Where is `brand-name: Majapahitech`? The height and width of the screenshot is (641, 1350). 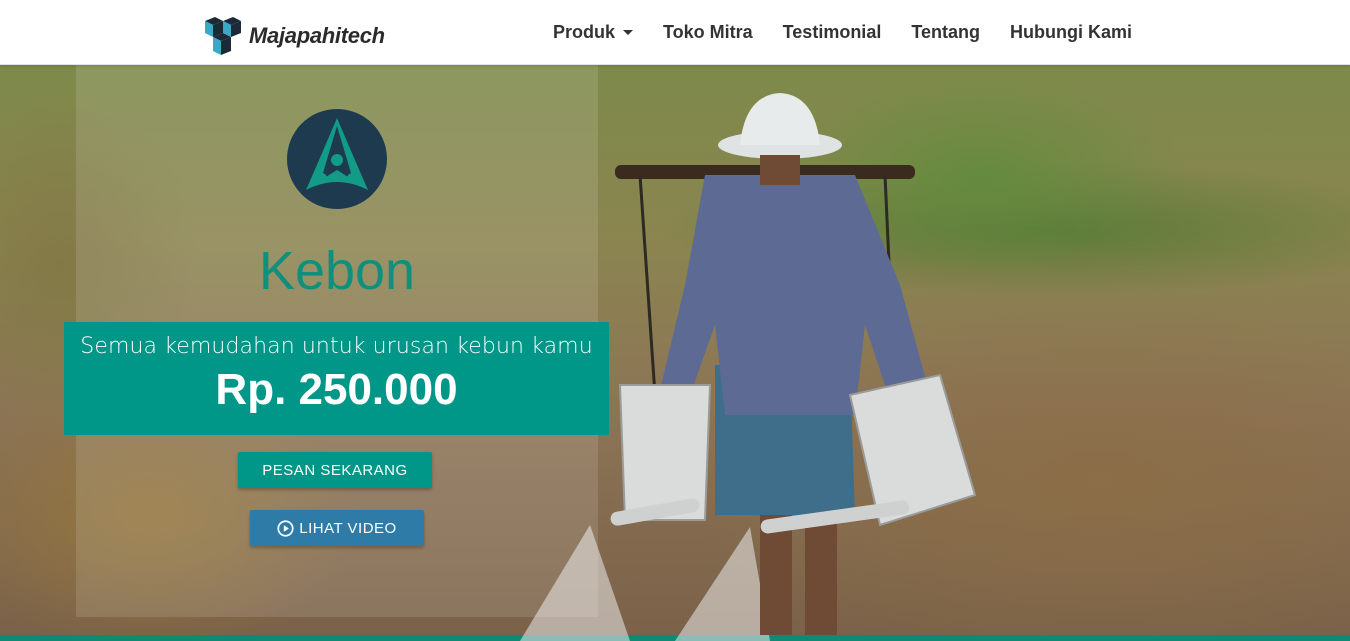
brand-name: Majapahitech is located at coordinates (317, 35).